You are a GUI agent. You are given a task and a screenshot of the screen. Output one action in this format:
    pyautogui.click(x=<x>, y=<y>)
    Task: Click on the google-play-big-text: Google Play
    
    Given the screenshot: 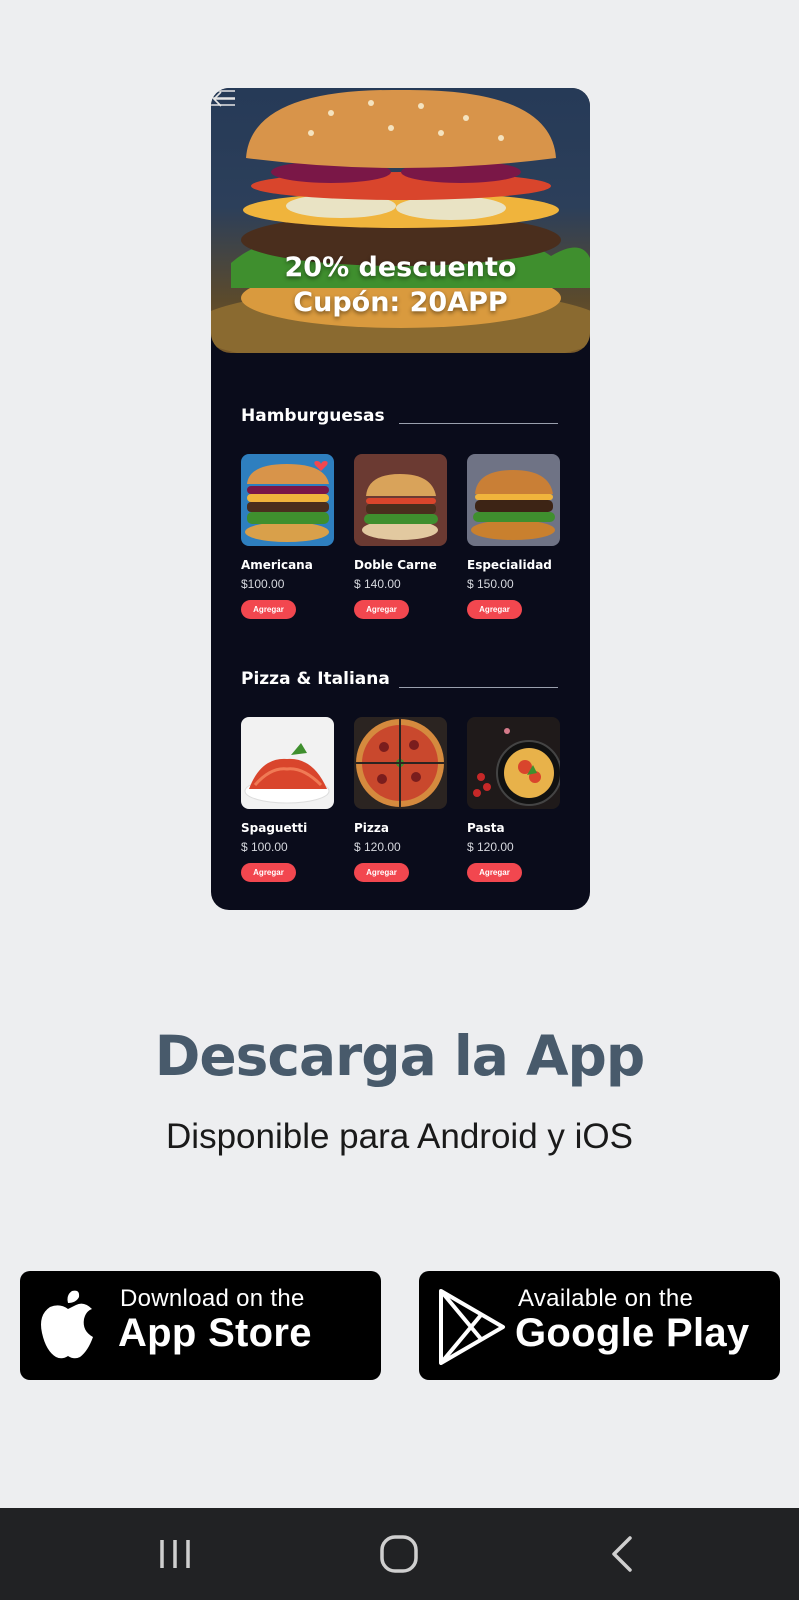 What is the action you would take?
    pyautogui.click(x=632, y=1333)
    